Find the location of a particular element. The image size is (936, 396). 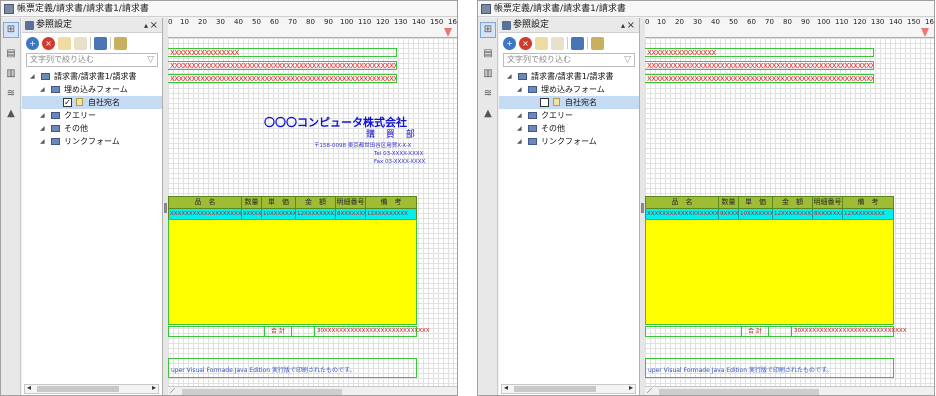

filter-icon: ▽ is located at coordinates (627, 60).